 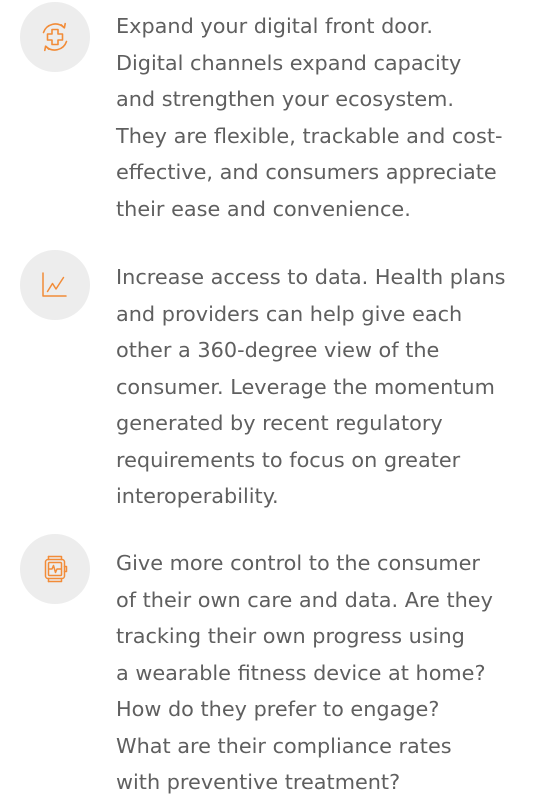 I want to click on text-line: with preventive treatment?, so click(x=258, y=782).